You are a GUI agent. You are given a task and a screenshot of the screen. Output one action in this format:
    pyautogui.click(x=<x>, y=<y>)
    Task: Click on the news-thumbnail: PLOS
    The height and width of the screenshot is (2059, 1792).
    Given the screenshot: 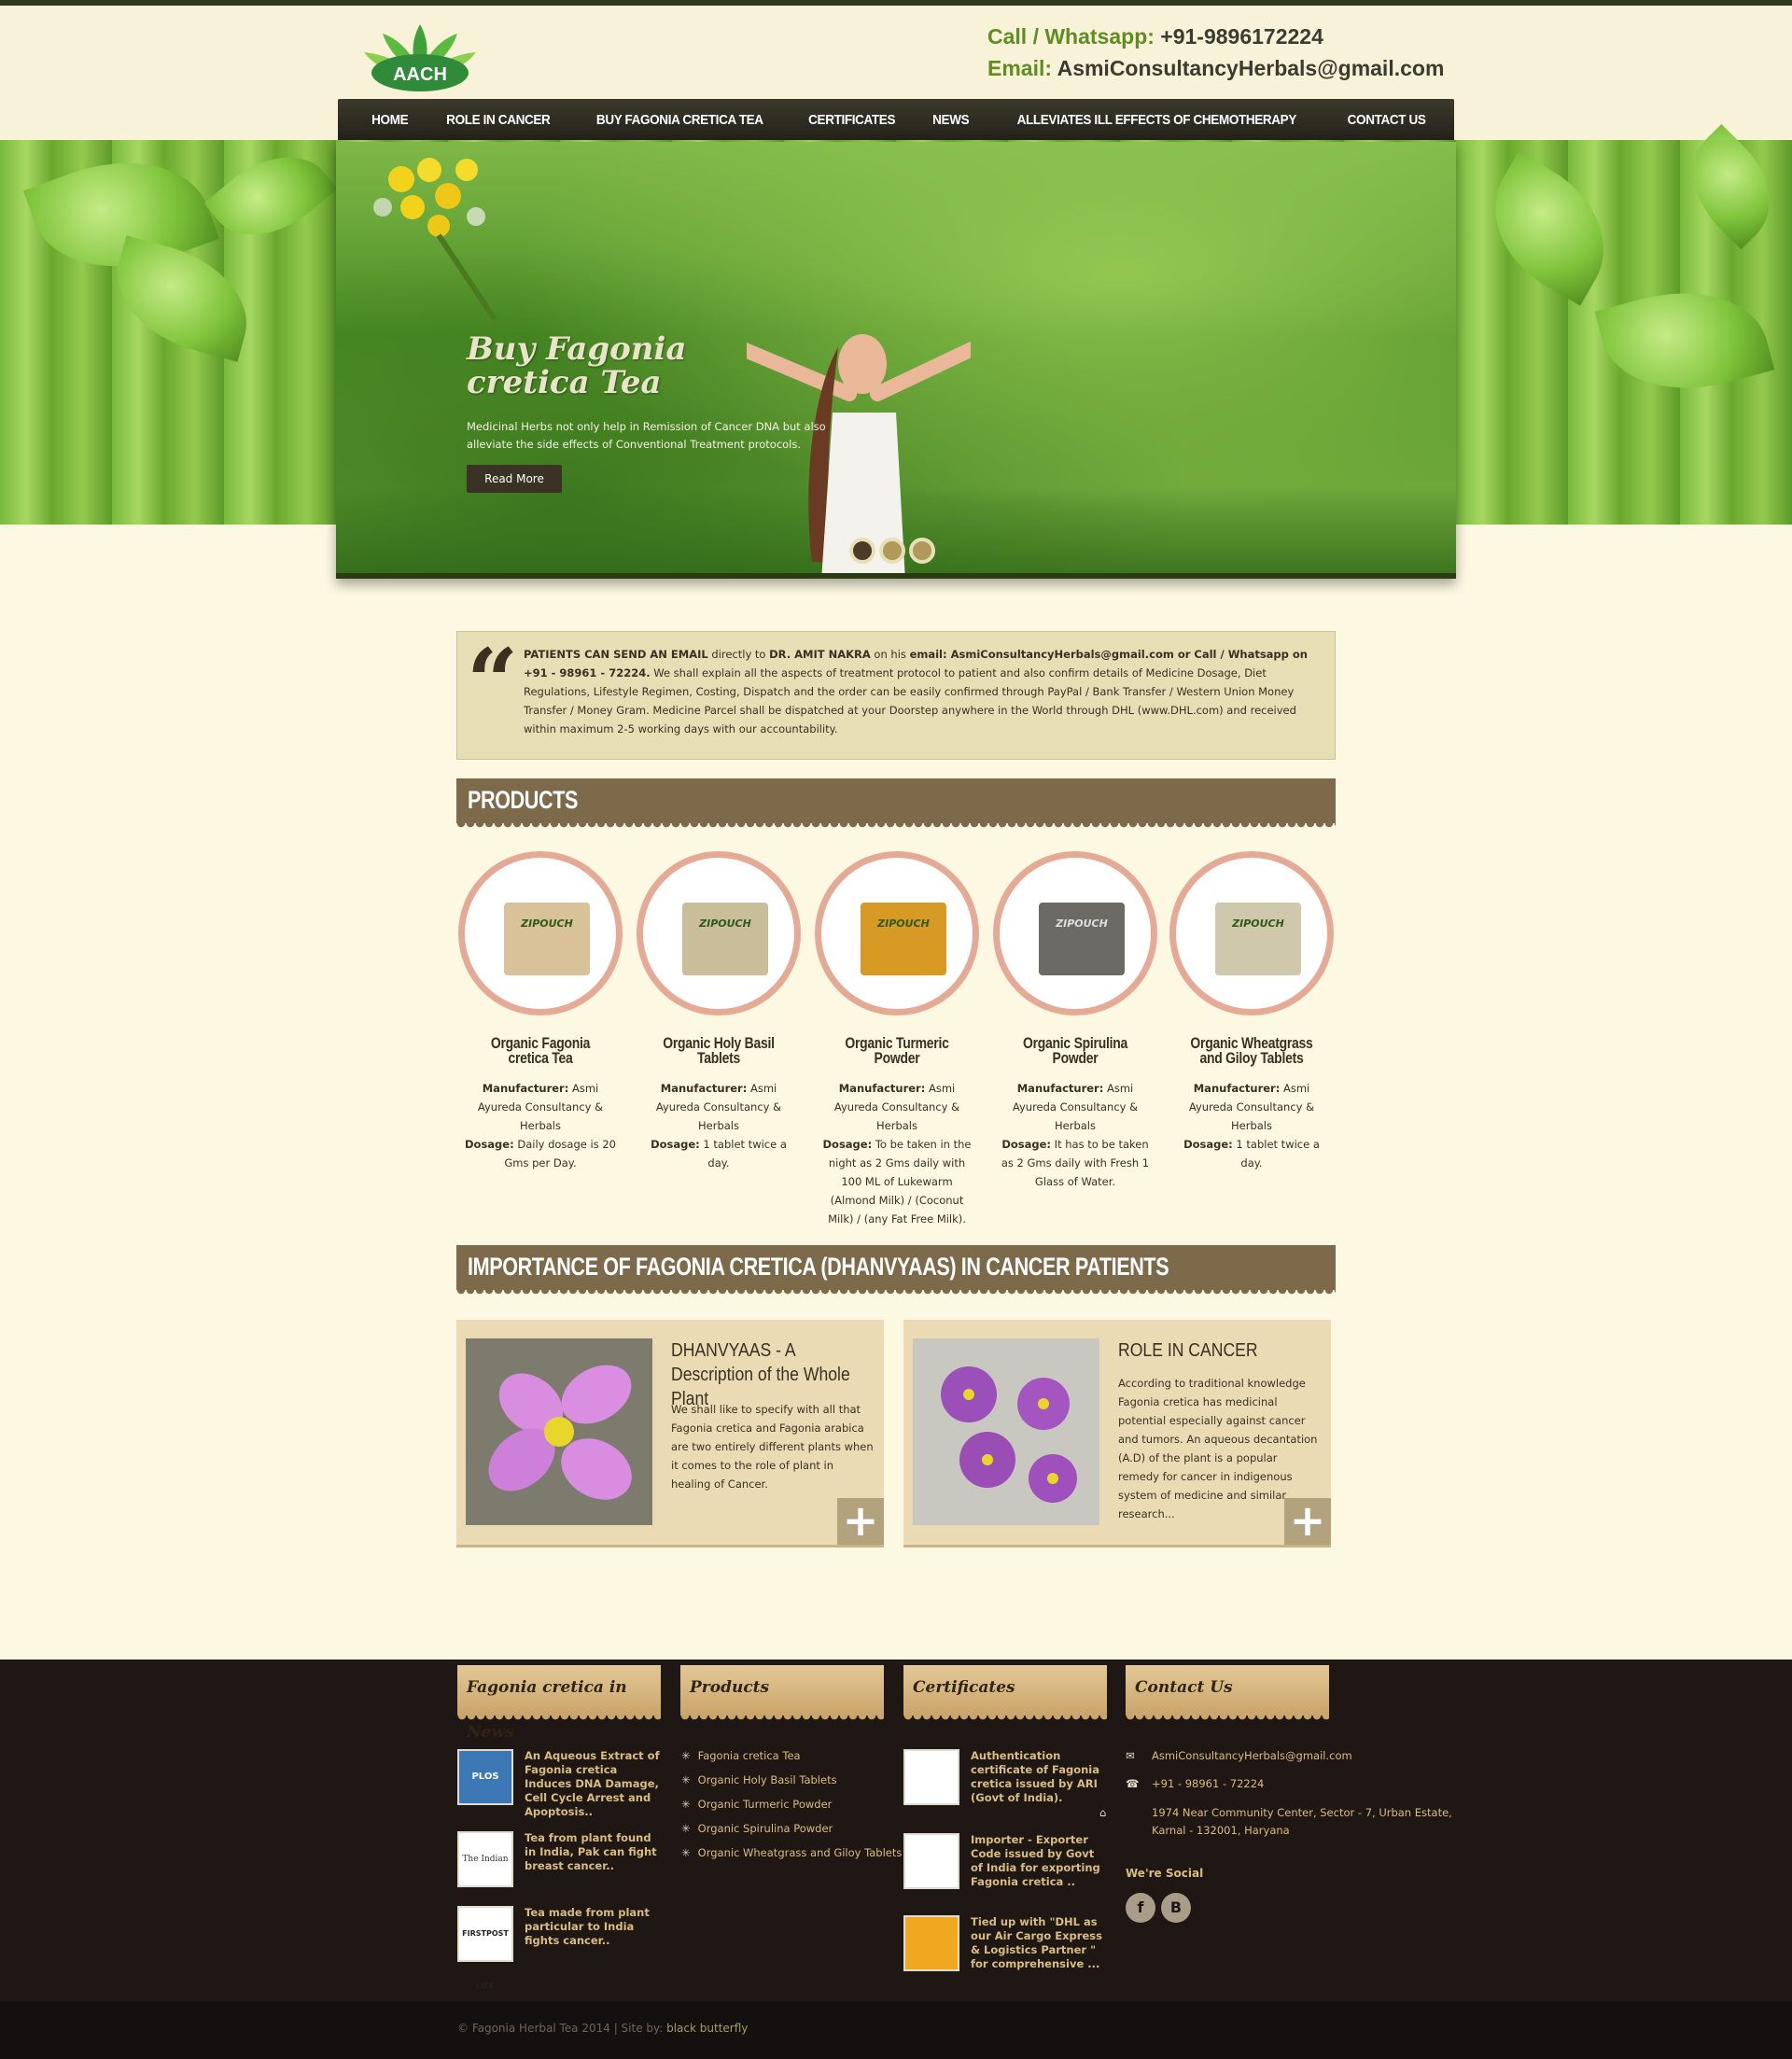 What is the action you would take?
    pyautogui.click(x=485, y=1777)
    